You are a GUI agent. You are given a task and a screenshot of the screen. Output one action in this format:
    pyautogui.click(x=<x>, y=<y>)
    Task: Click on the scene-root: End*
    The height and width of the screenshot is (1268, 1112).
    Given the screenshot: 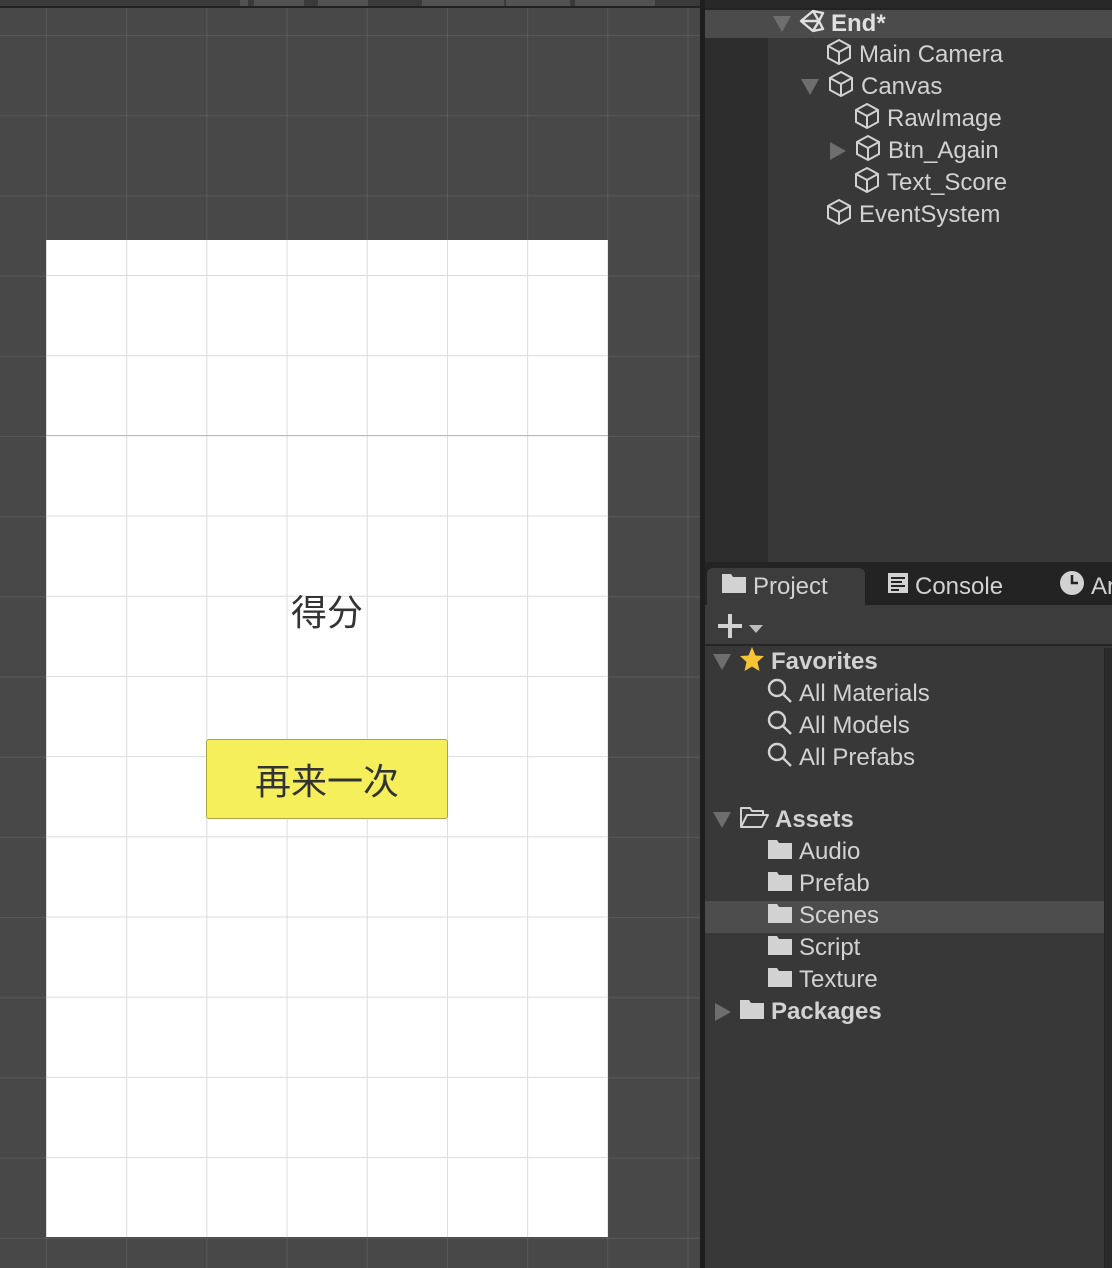 What is the action you would take?
    pyautogui.click(x=829, y=24)
    